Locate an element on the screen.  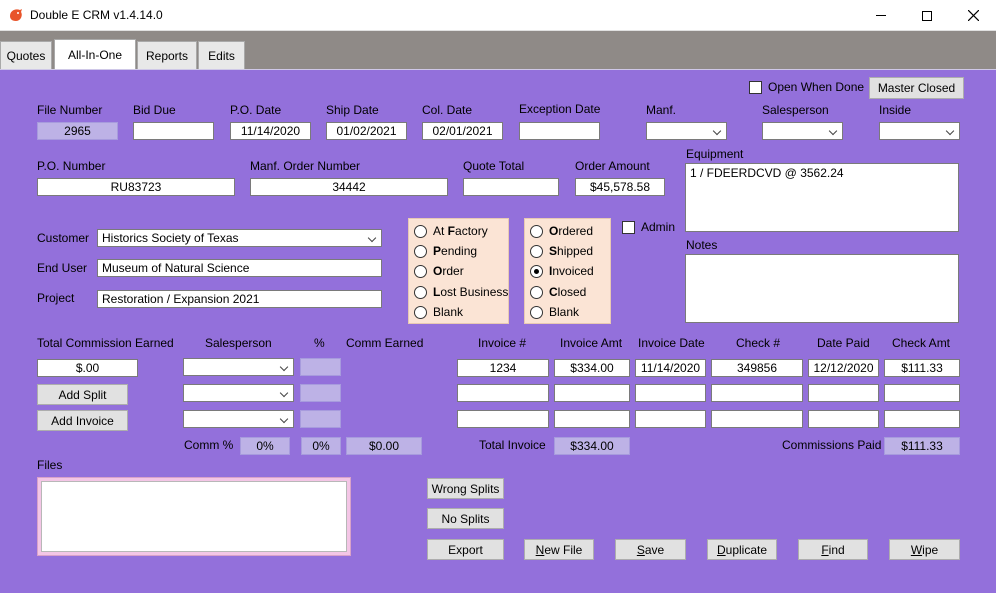
button-label: Wipe is located at coordinates (924, 549).